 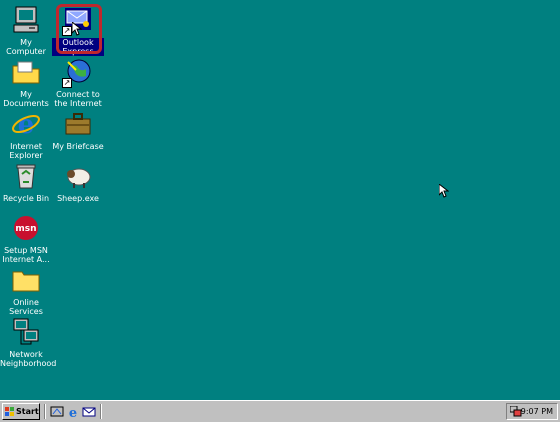 I want to click on cursor-icon, so click(x=77, y=29).